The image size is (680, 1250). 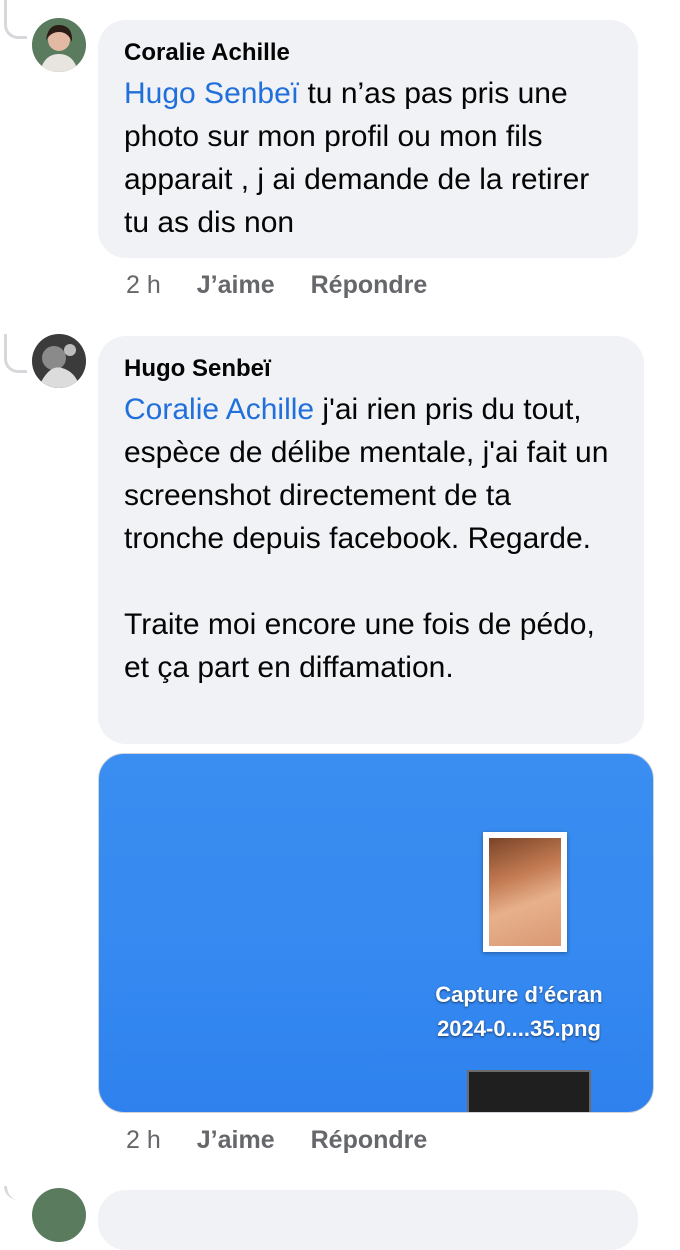 What do you see at coordinates (519, 994) in the screenshot?
I see `file-name-line: Capture d’écran` at bounding box center [519, 994].